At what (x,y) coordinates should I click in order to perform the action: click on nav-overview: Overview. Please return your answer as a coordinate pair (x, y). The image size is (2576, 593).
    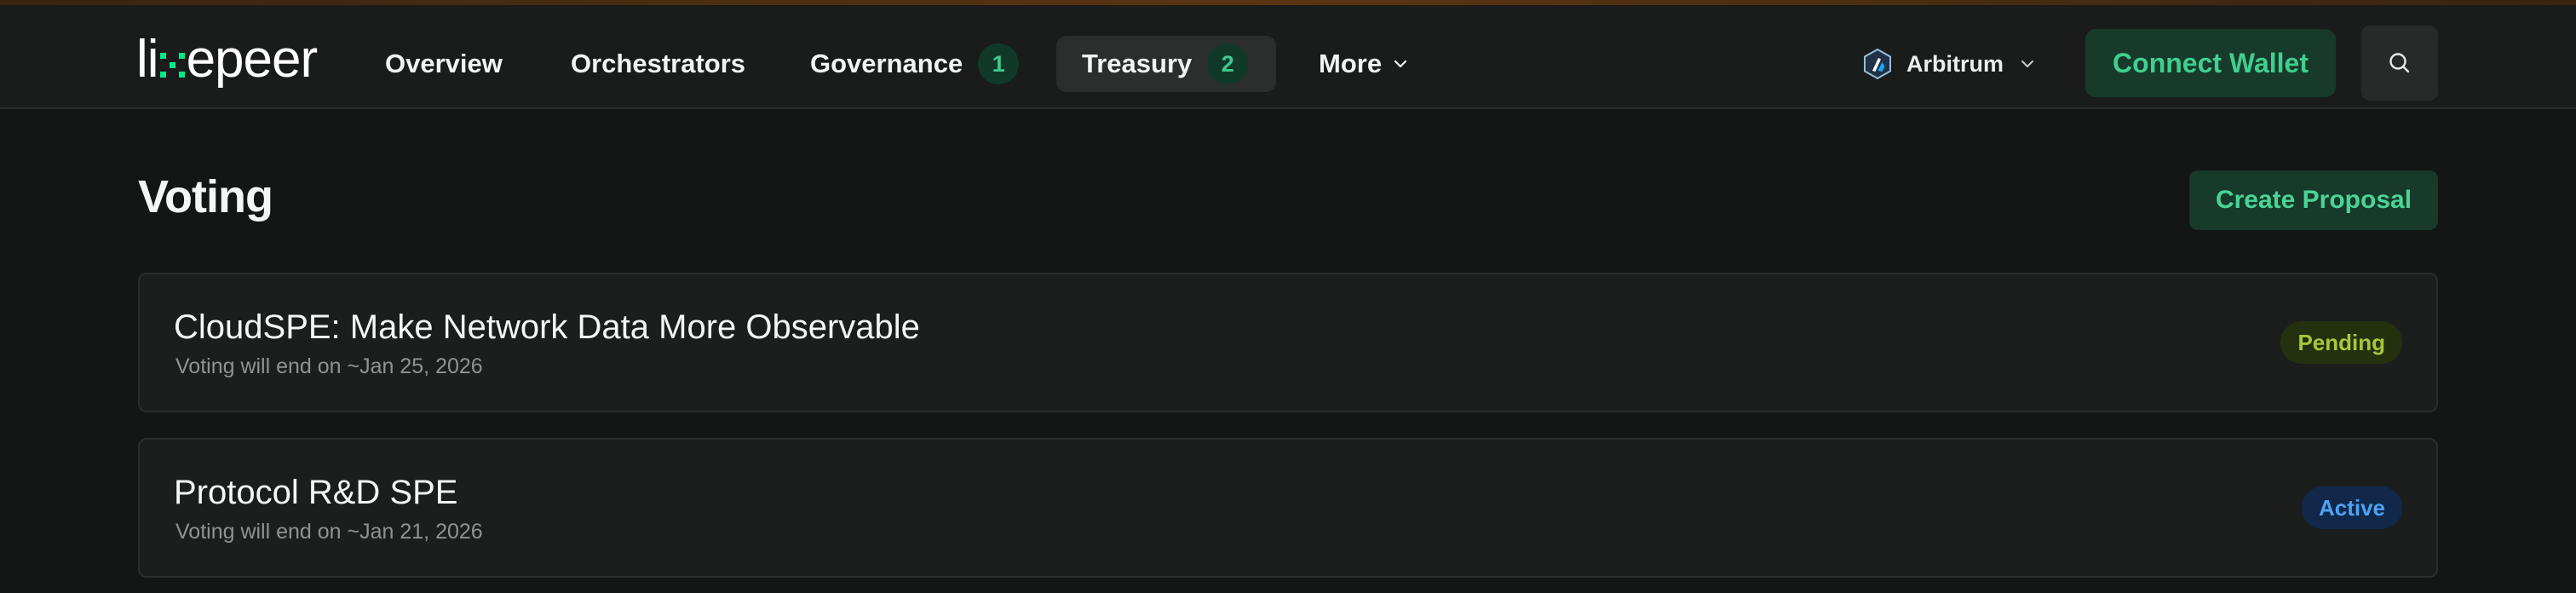
    Looking at the image, I should click on (444, 64).